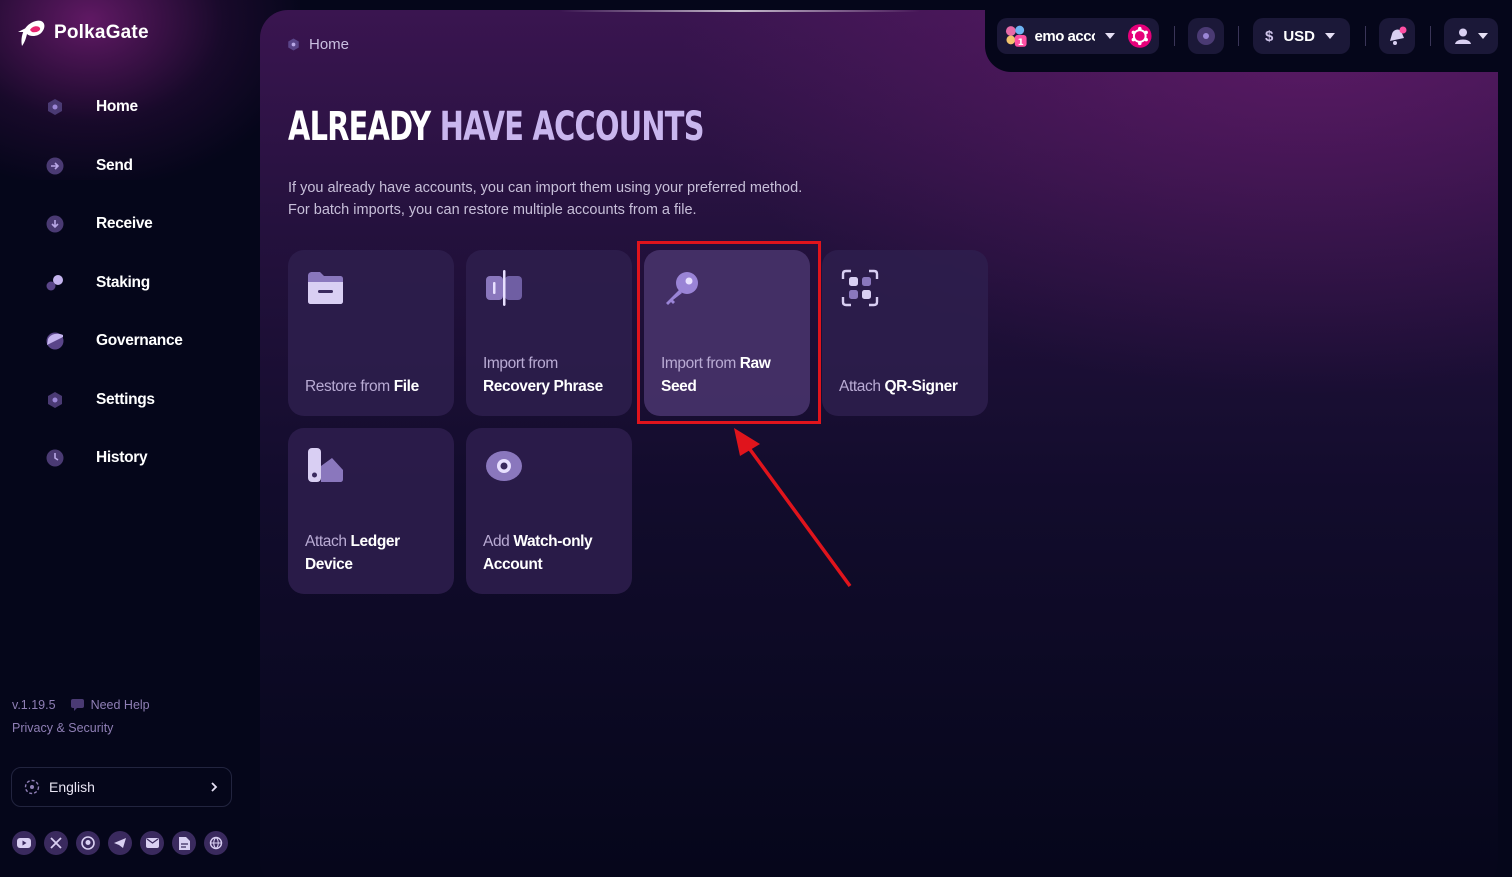  I want to click on history-icon, so click(55, 458).